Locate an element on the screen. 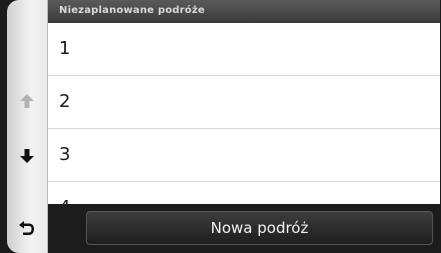  scroll-down-button is located at coordinates (27, 156).